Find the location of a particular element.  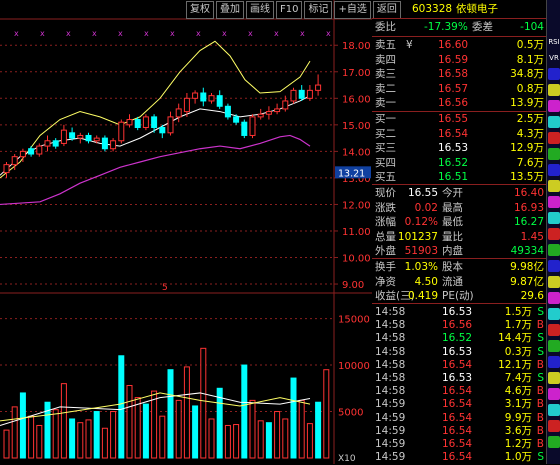

stat-value: 49334 is located at coordinates (527, 251).